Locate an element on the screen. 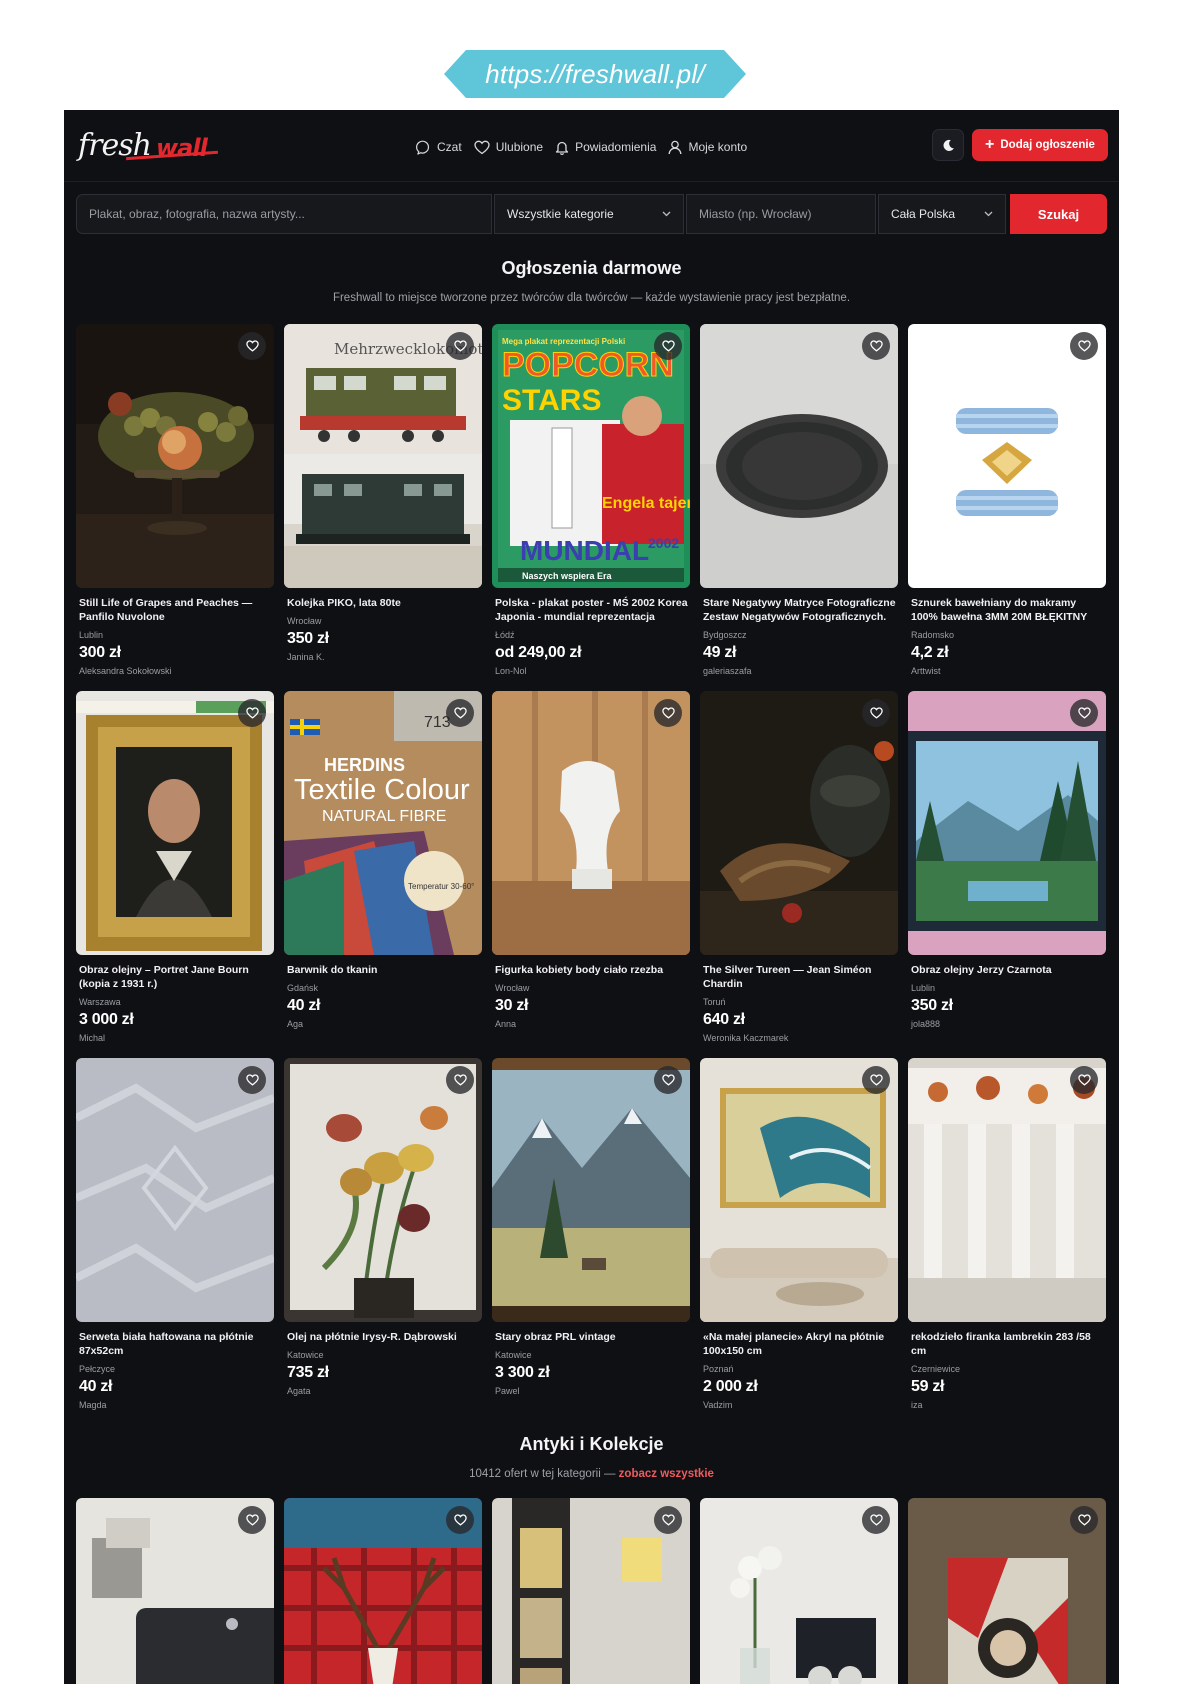 The image size is (1191, 1684). main-nav: Czat Ulubione Powiadomienia Moje konto is located at coordinates (587, 147).